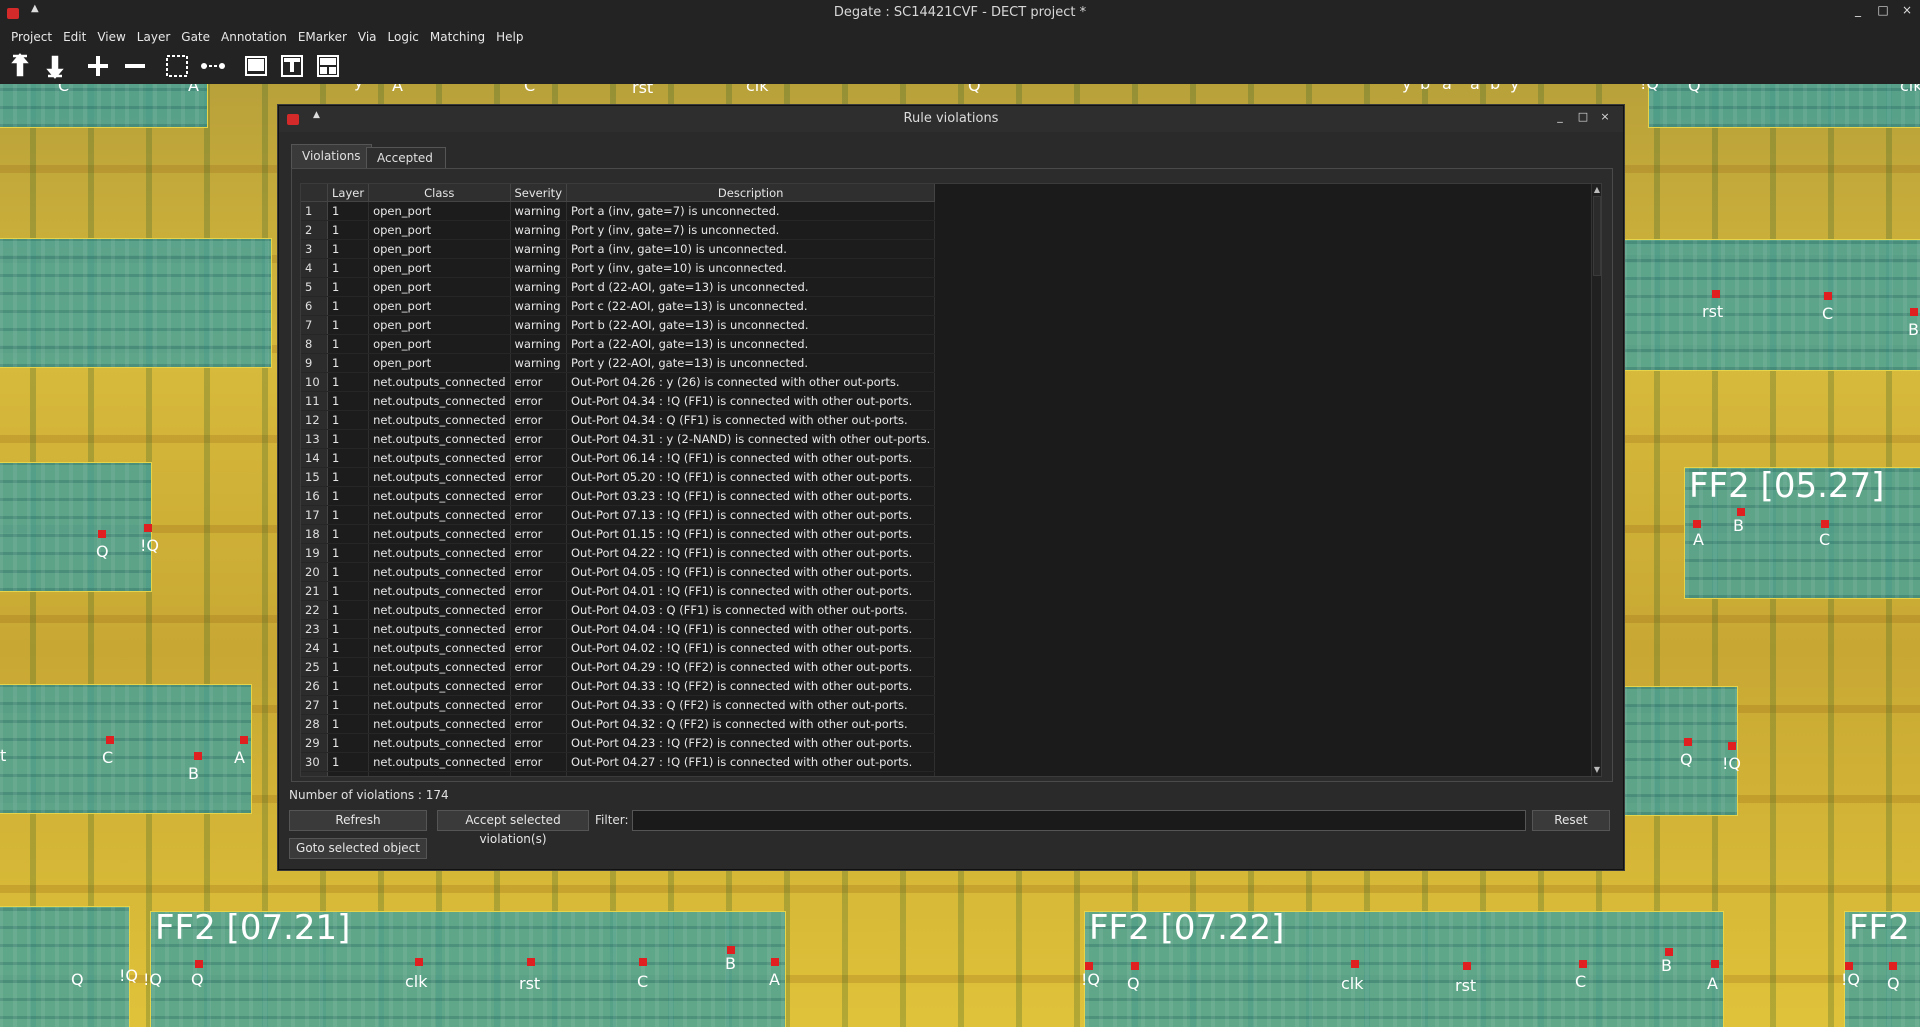 The height and width of the screenshot is (1027, 1920). Describe the element at coordinates (1597, 770) in the screenshot. I see `scroll-down-icon: ▼` at that location.